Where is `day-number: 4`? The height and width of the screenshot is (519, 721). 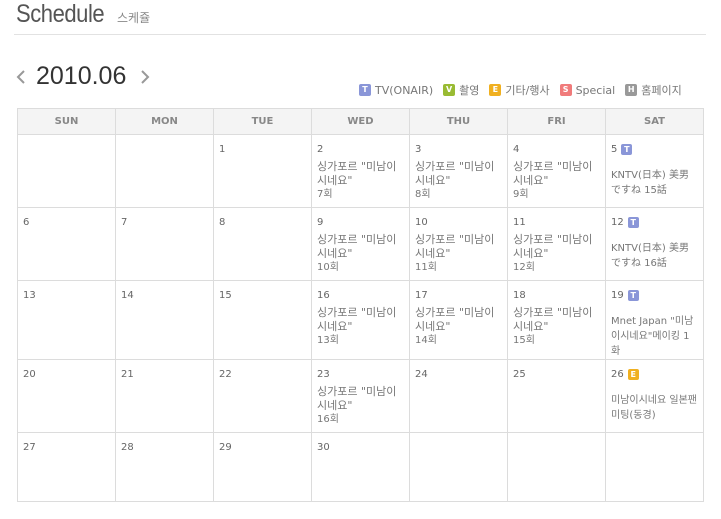 day-number: 4 is located at coordinates (556, 149).